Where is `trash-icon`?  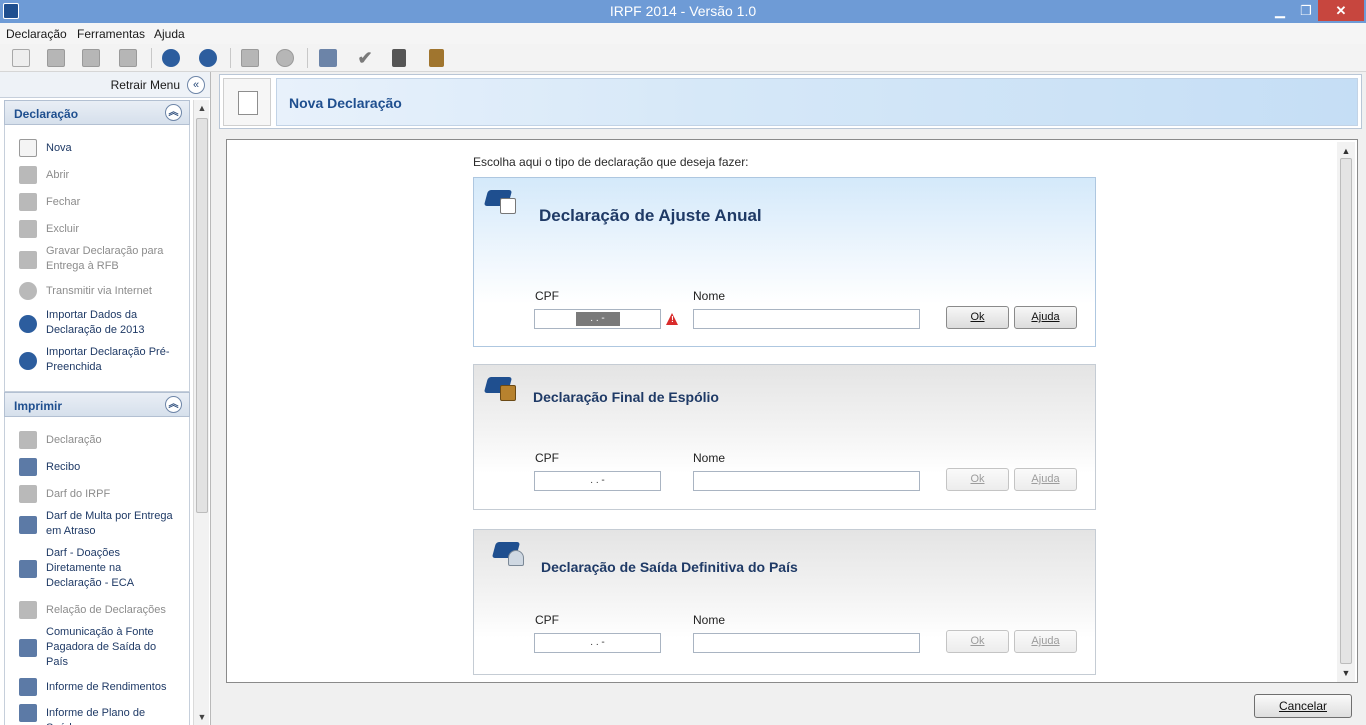
trash-icon is located at coordinates (128, 58).